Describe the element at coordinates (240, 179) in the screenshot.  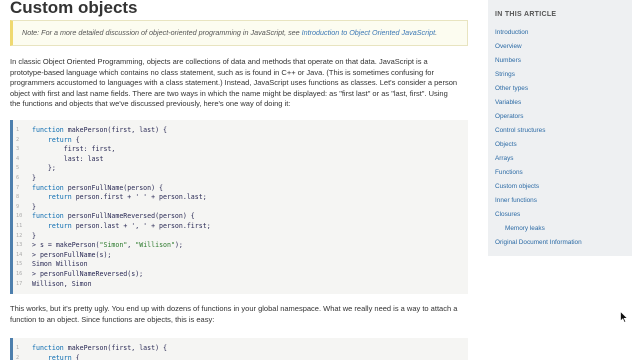
I see `code-line: 6}` at that location.